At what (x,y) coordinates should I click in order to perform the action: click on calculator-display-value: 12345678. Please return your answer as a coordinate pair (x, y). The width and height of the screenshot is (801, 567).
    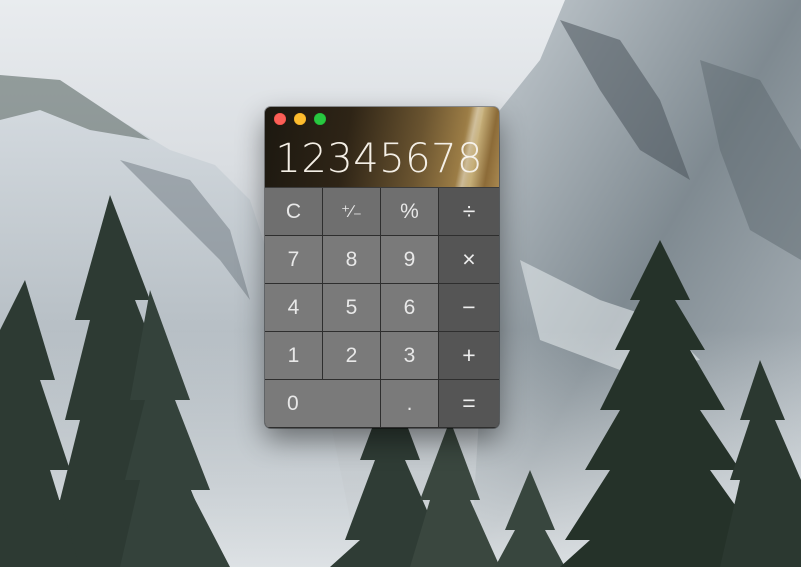
    Looking at the image, I should click on (379, 159).